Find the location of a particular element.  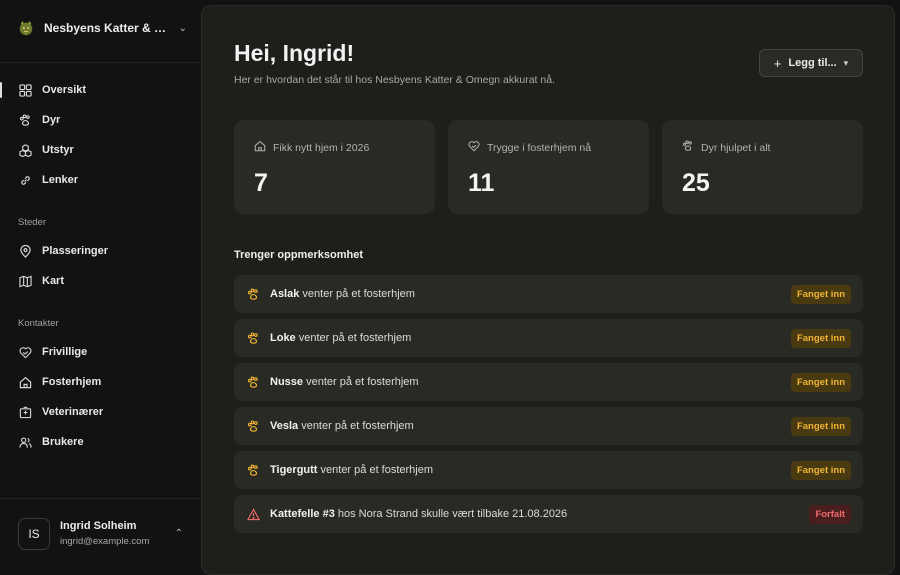

boxes-icon is located at coordinates (25, 150).